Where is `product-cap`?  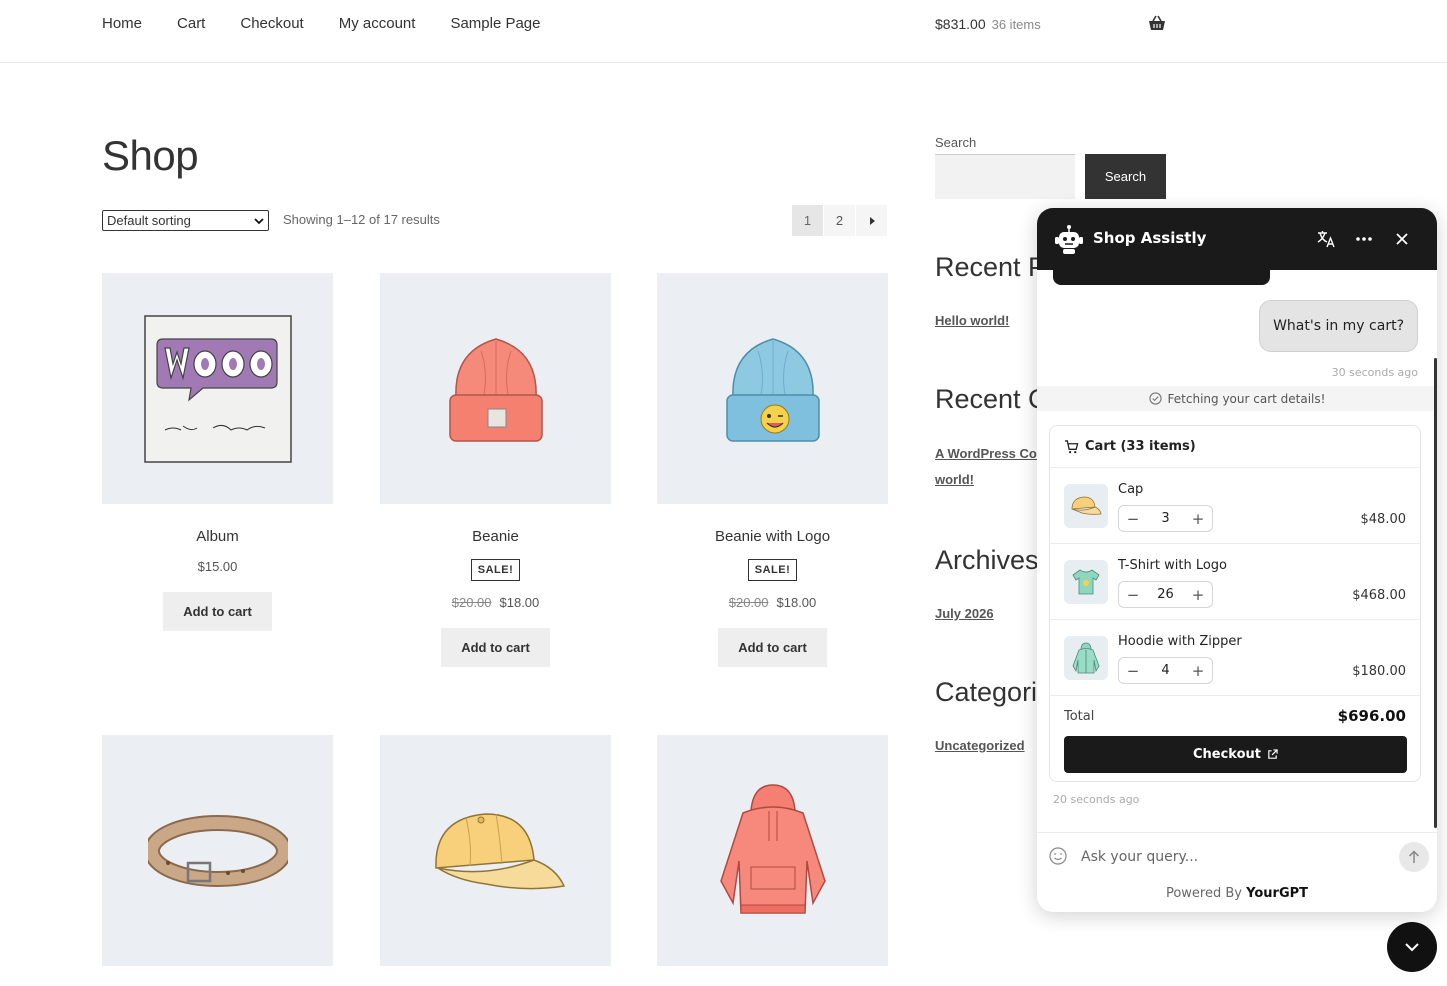
product-cap is located at coordinates (495, 850).